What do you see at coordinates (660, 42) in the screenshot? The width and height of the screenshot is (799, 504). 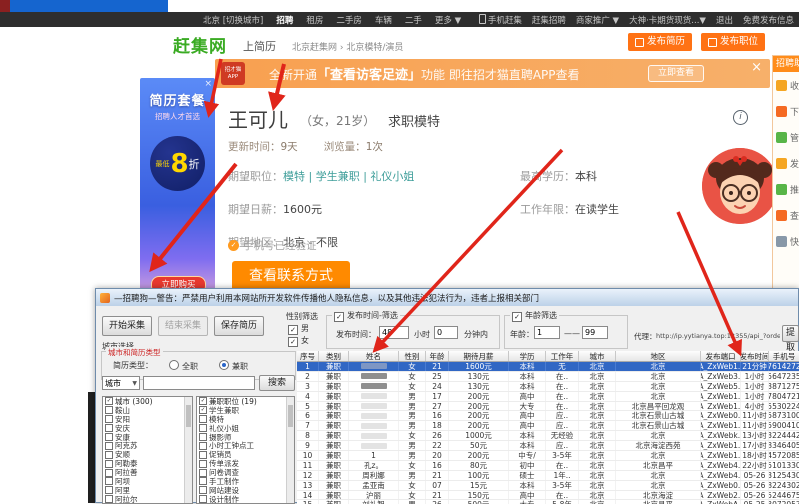 I see `publish-resume-button: 发布简历` at bounding box center [660, 42].